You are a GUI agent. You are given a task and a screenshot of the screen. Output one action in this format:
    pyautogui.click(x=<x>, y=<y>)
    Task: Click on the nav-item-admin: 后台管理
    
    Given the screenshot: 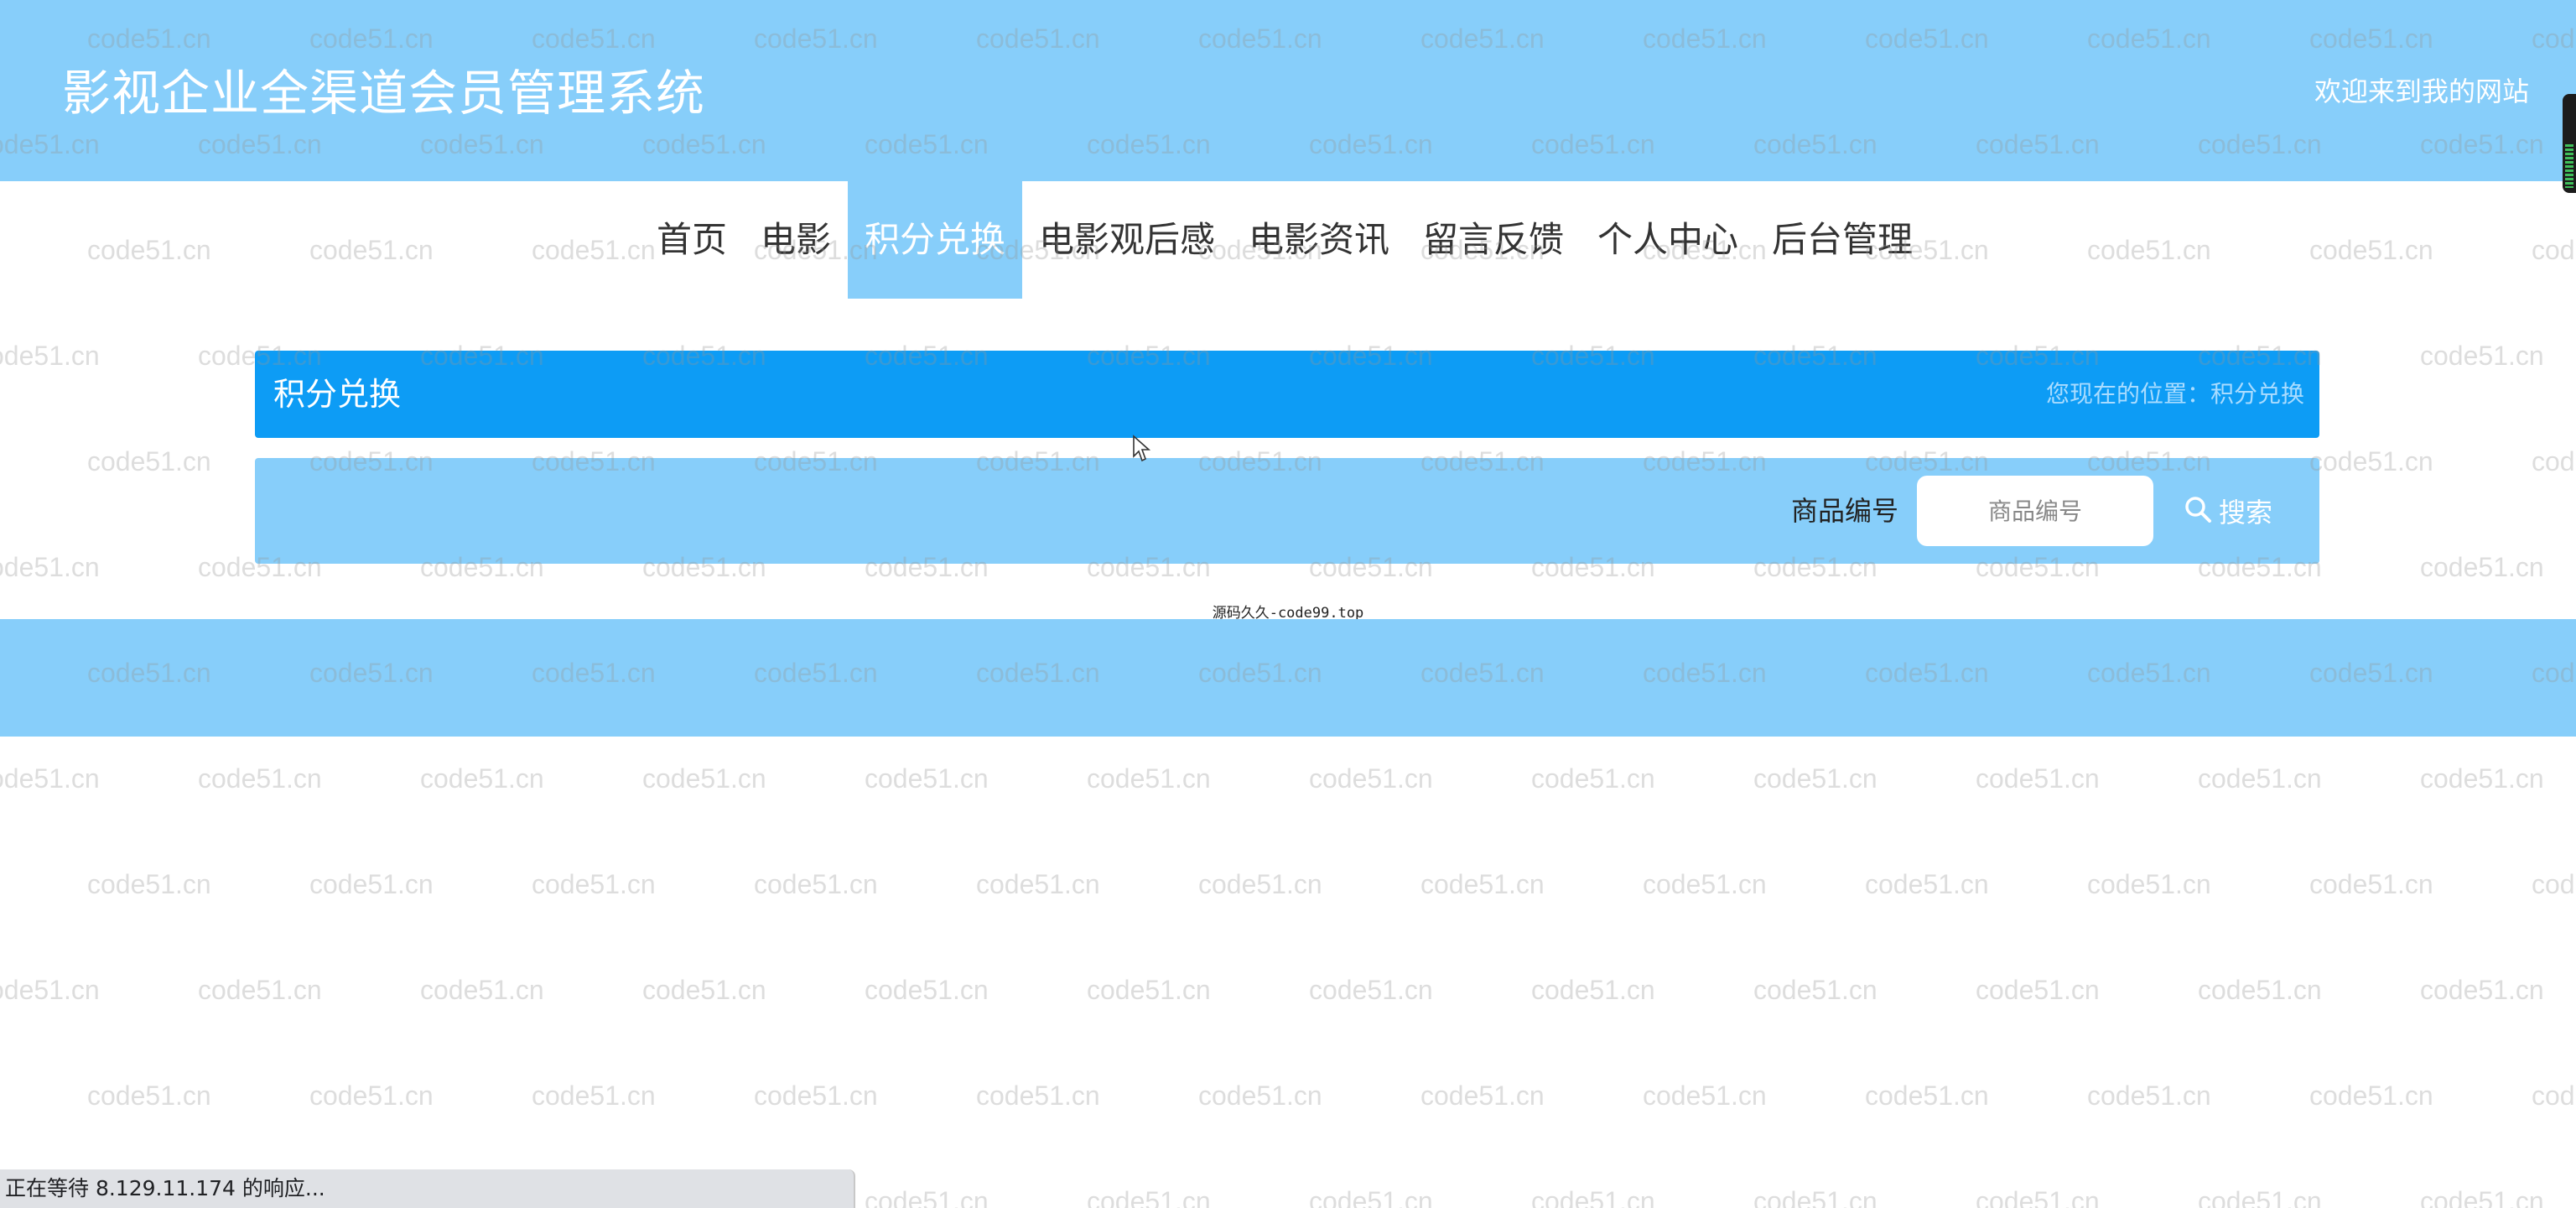 What is the action you would take?
    pyautogui.click(x=1842, y=240)
    